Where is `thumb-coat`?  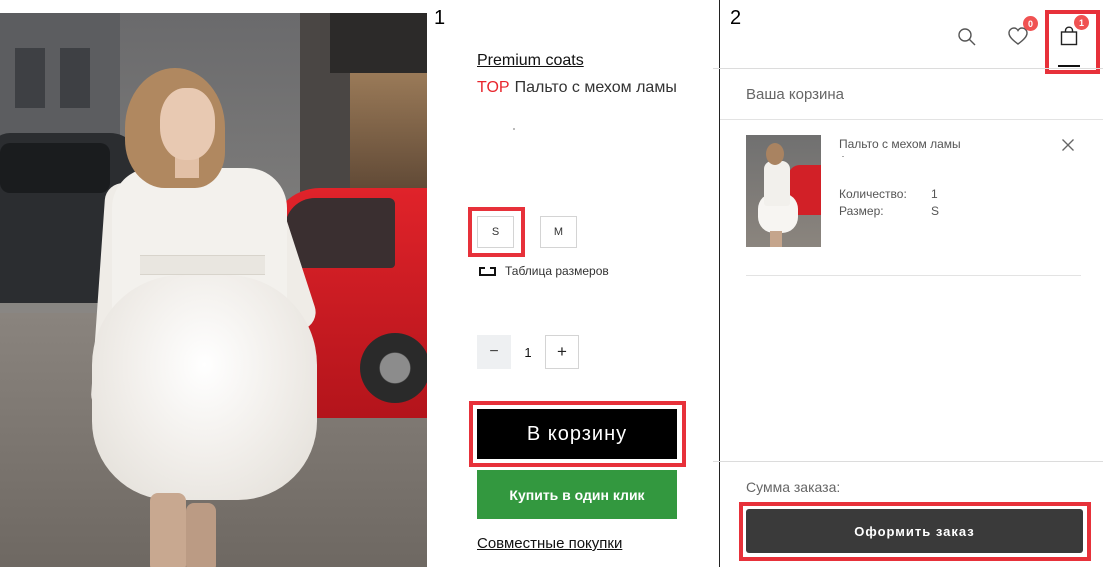
thumb-coat is located at coordinates (777, 183).